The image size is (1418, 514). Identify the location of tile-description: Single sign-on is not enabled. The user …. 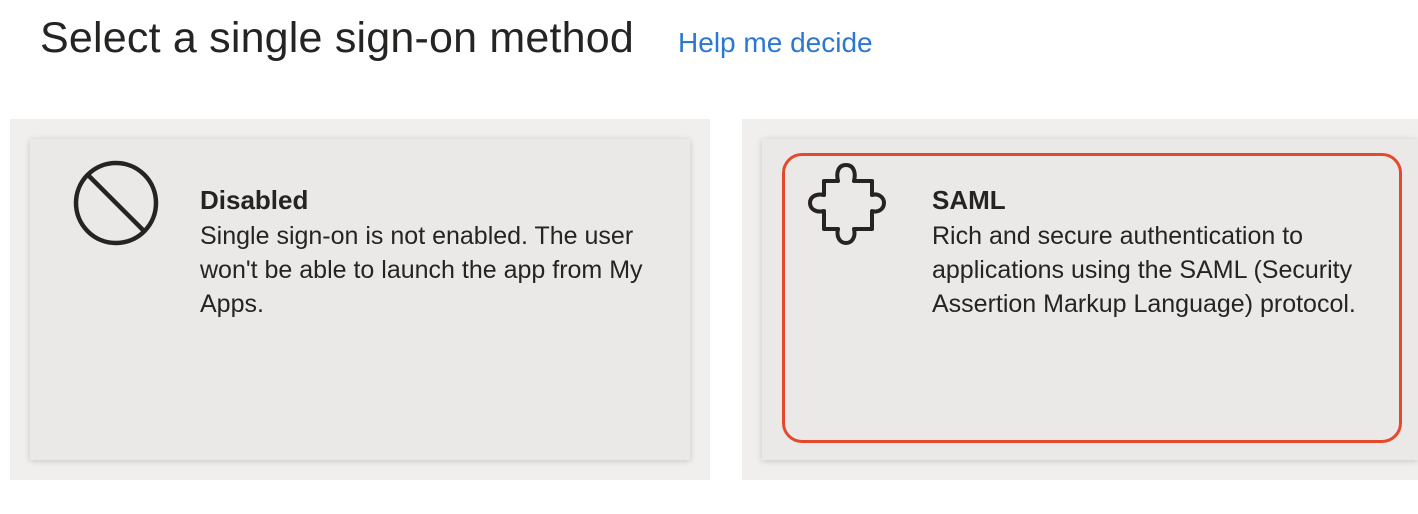
(421, 270).